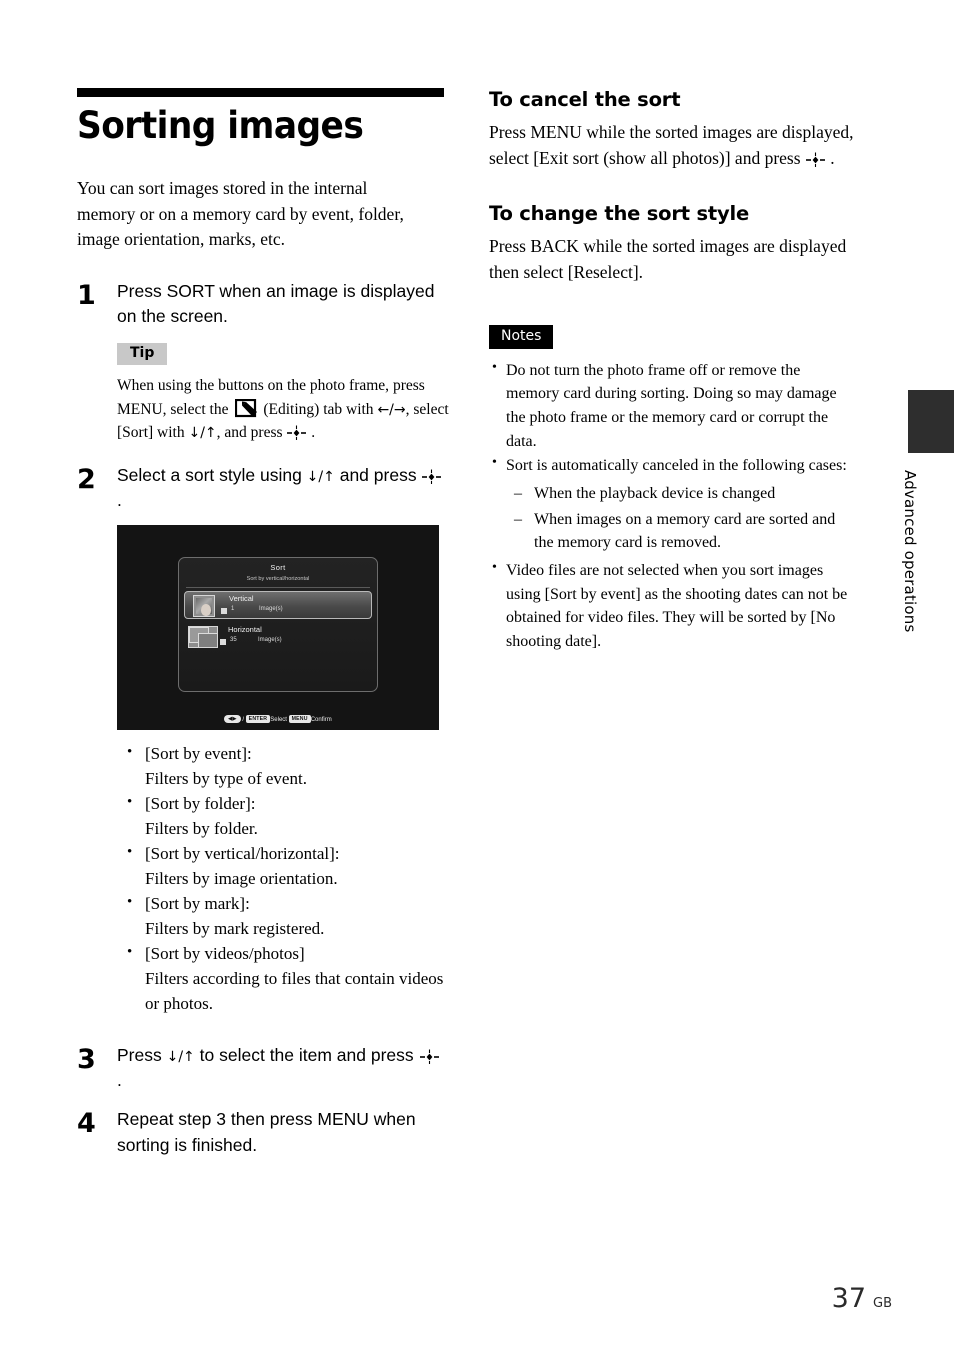  What do you see at coordinates (86, 479) in the screenshot?
I see `step-2-number: 2` at bounding box center [86, 479].